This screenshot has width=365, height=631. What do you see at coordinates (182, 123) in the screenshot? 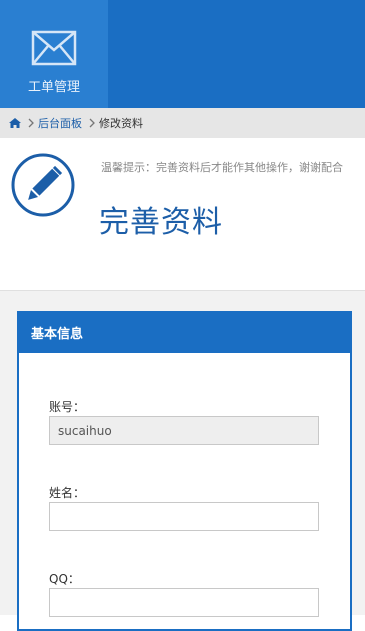
I see `breadcrumb: 后台面板 修改资料` at bounding box center [182, 123].